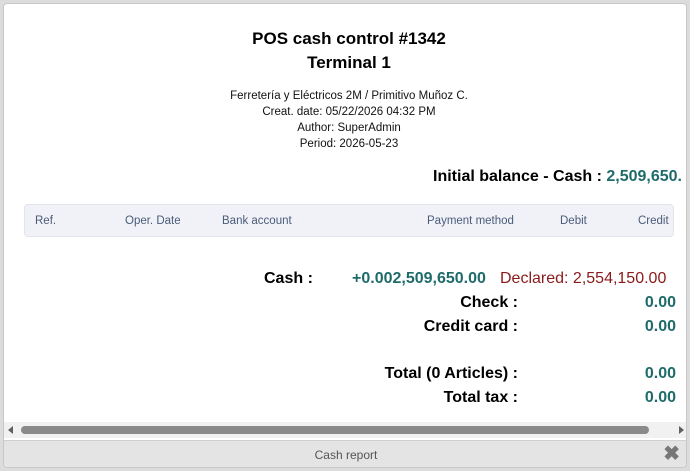  Describe the element at coordinates (660, 326) in the screenshot. I see `credit-card-value: 0.00` at that location.